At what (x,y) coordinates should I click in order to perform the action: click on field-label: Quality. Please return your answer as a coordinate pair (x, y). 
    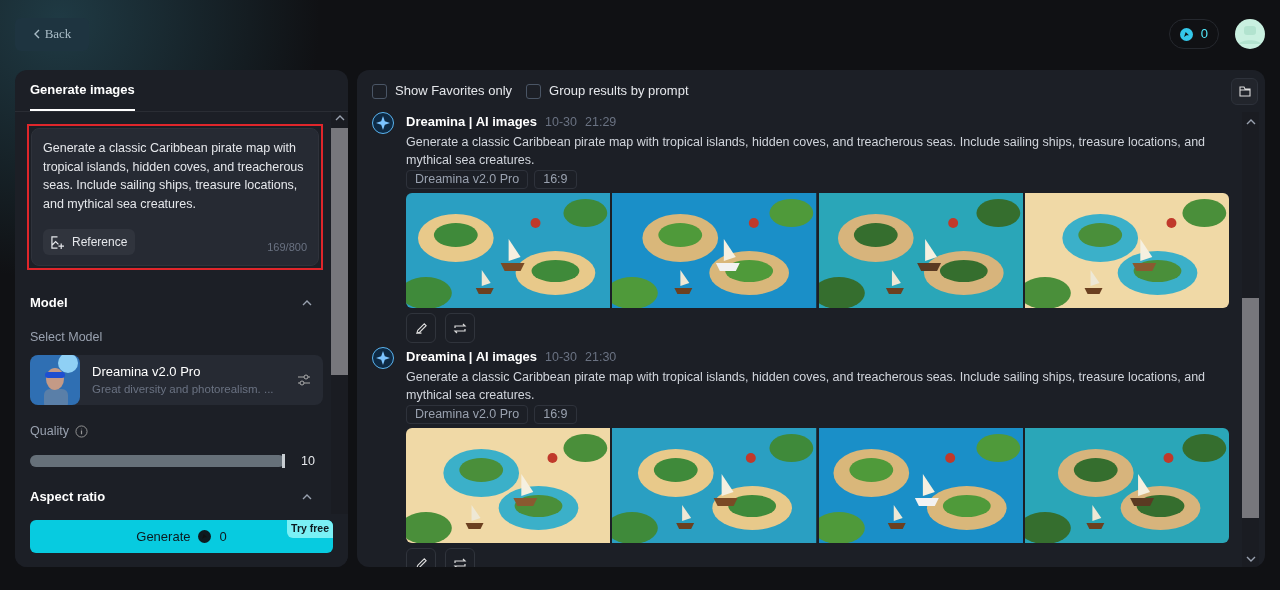
    Looking at the image, I should click on (49, 432).